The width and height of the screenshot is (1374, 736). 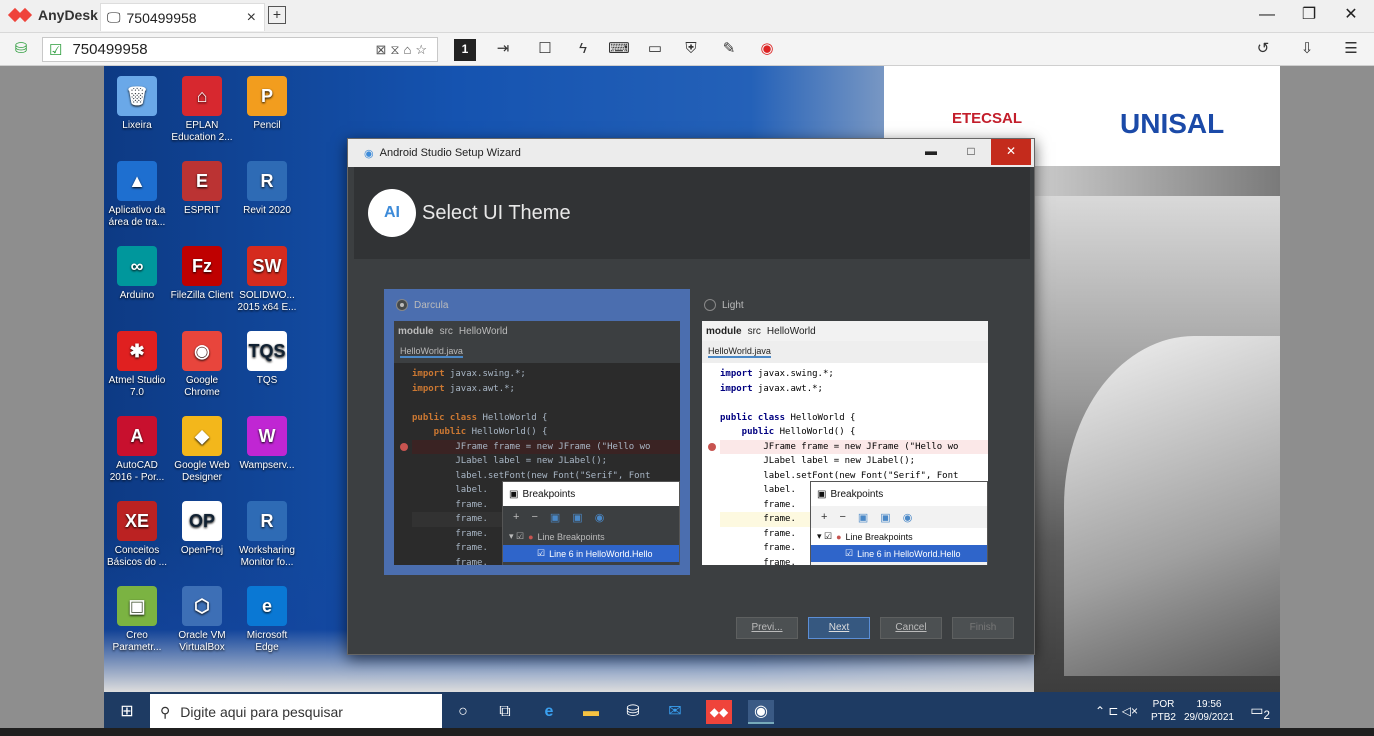 What do you see at coordinates (839, 628) in the screenshot?
I see `next-button: Next` at bounding box center [839, 628].